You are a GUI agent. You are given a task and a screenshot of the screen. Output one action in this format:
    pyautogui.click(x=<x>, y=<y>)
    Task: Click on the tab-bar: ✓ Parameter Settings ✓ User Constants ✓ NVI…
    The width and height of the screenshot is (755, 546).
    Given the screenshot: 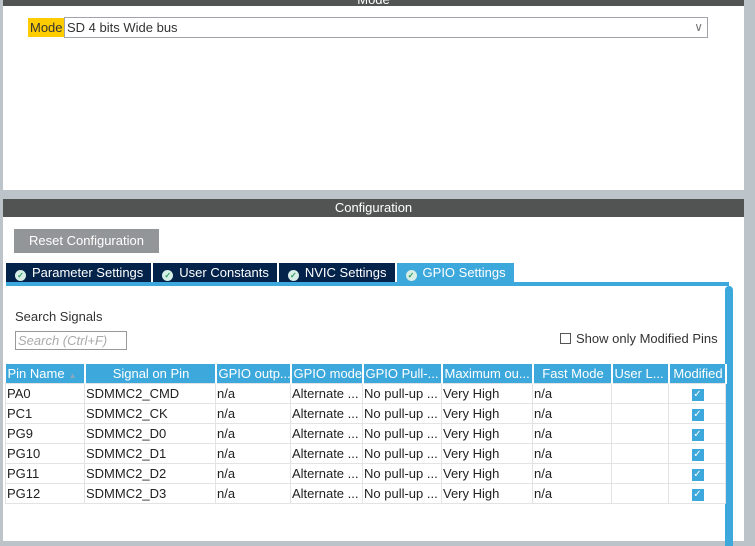 What is the action you would take?
    pyautogui.click(x=261, y=273)
    